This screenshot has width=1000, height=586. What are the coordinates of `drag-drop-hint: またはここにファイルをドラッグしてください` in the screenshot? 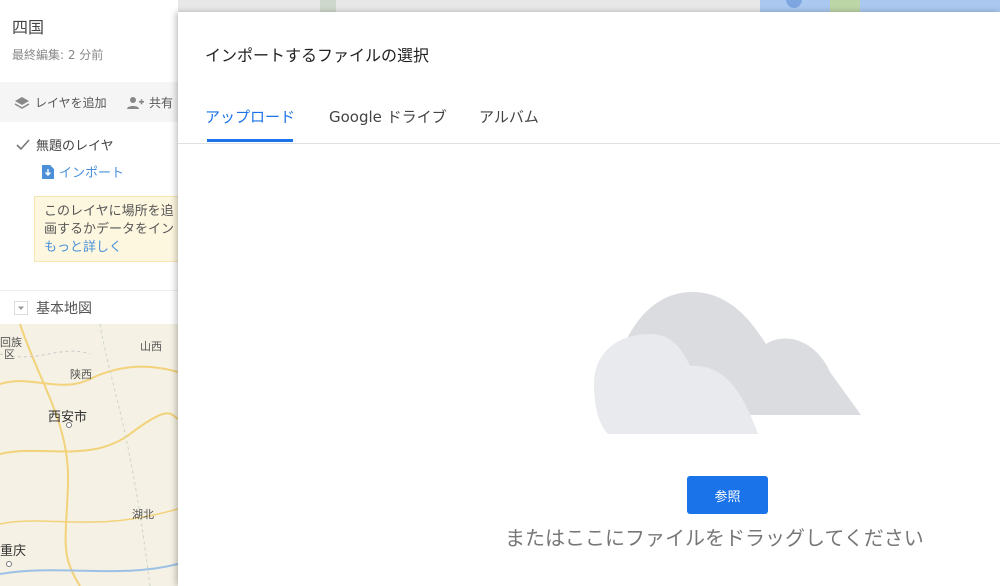 It's located at (714, 538).